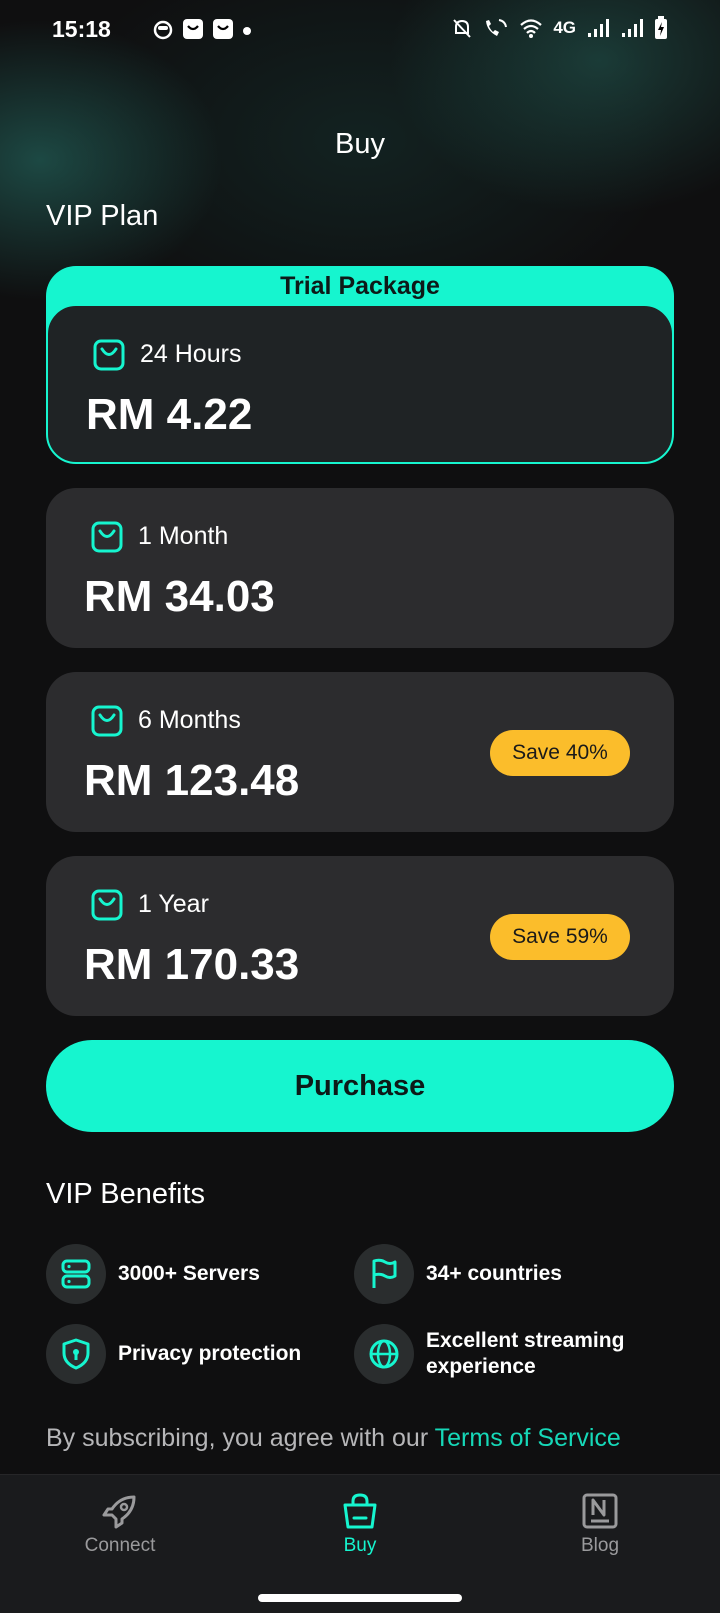 The height and width of the screenshot is (1613, 720). Describe the element at coordinates (210, 1353) in the screenshot. I see `benefit-label: Privacy protection` at that location.